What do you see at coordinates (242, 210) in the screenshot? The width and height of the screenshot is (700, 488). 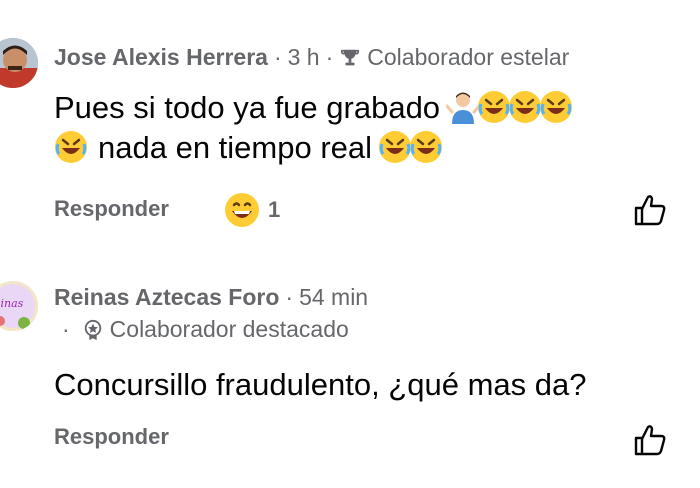 I see `grinning-face-icon` at bounding box center [242, 210].